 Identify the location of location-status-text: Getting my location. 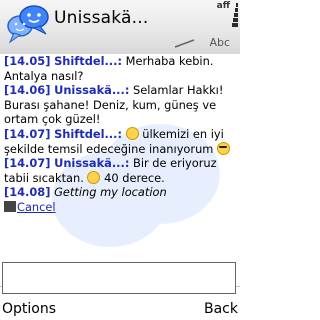
(110, 192).